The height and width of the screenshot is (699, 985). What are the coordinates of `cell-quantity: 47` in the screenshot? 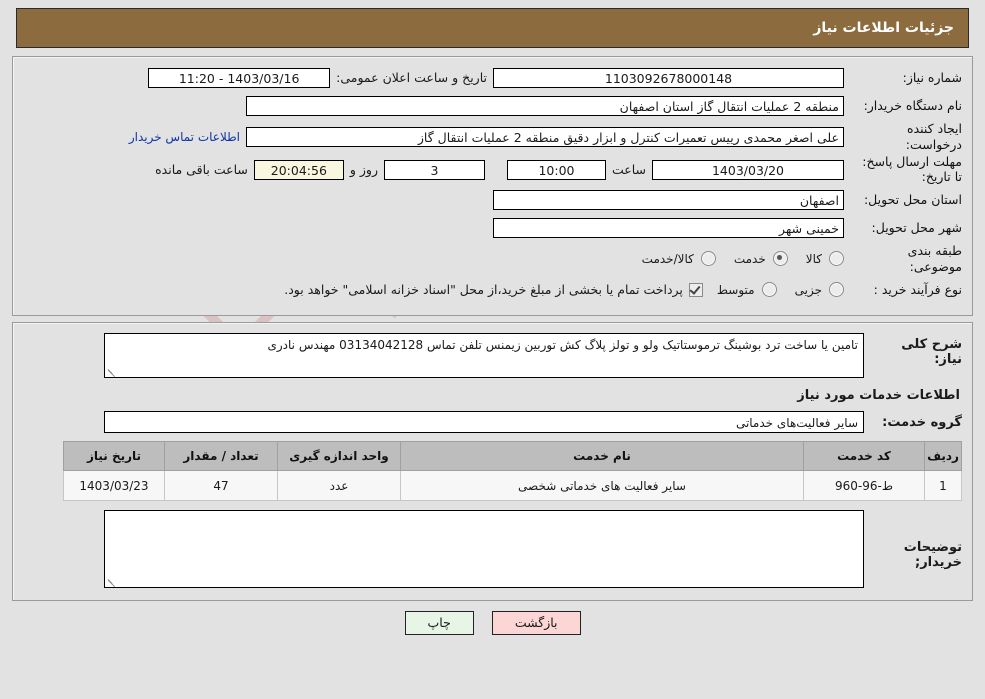 It's located at (221, 486).